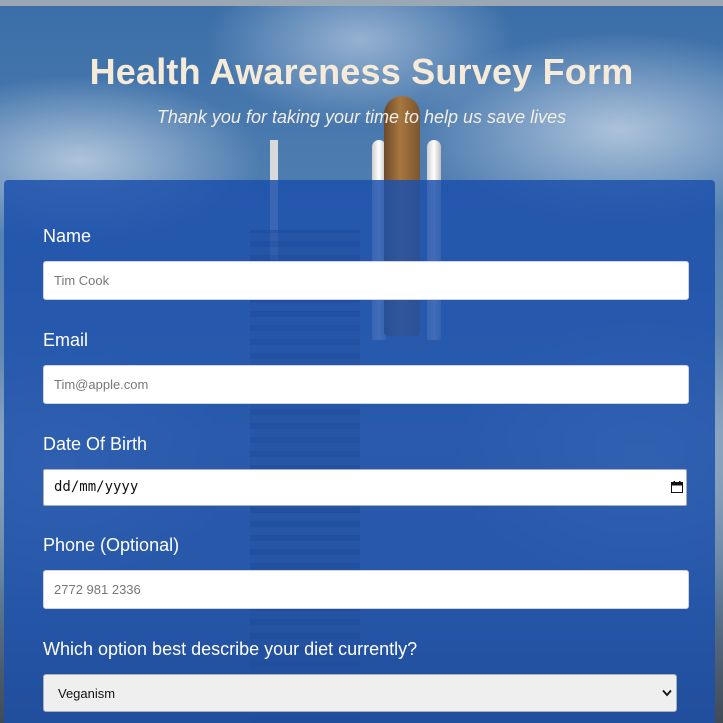 Image resolution: width=723 pixels, height=723 pixels. Describe the element at coordinates (366, 589) in the screenshot. I see `phone-input` at that location.